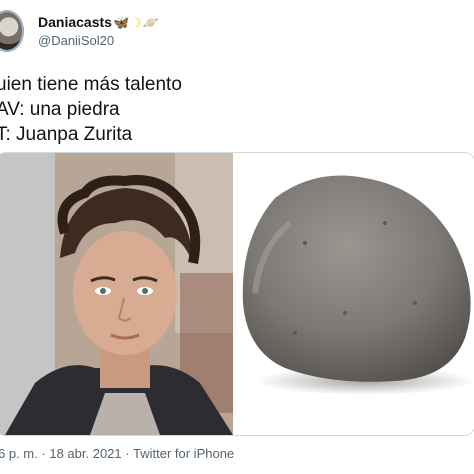 This screenshot has width=474, height=474. I want to click on tweet-line: AV: una piedra, so click(60, 109).